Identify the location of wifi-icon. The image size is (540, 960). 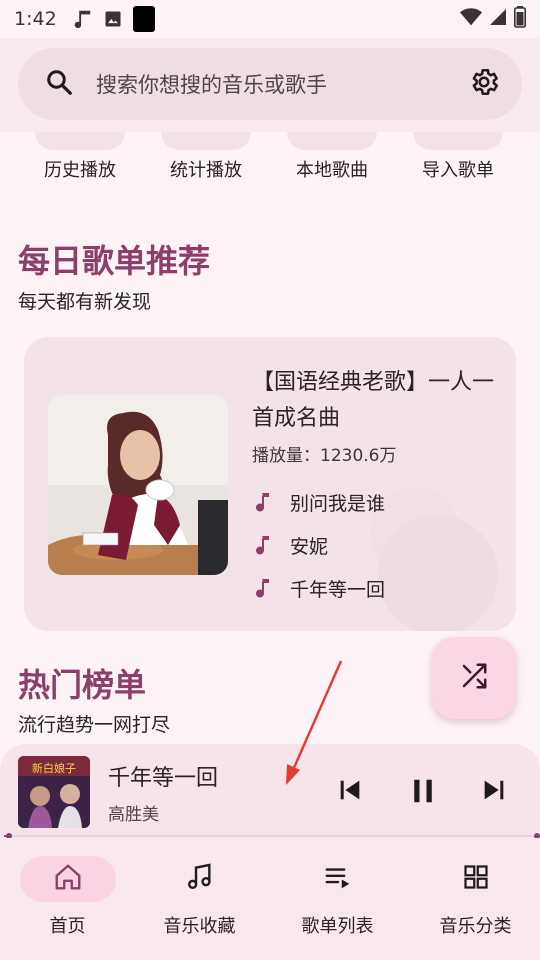
(471, 19).